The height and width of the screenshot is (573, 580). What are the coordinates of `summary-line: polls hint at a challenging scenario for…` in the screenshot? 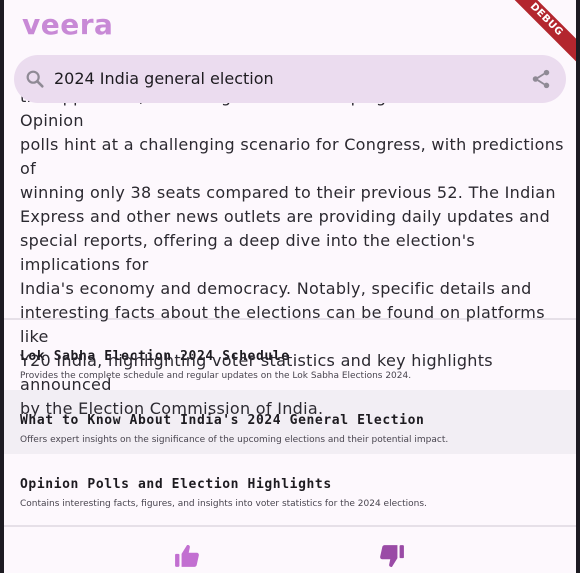 It's located at (292, 156).